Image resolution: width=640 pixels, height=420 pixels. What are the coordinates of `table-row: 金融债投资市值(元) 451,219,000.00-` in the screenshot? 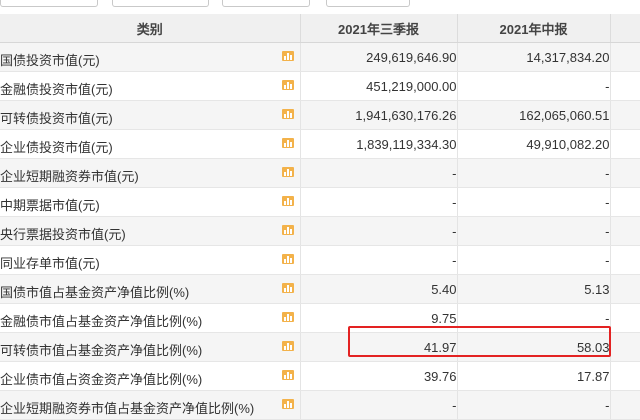 It's located at (320, 86).